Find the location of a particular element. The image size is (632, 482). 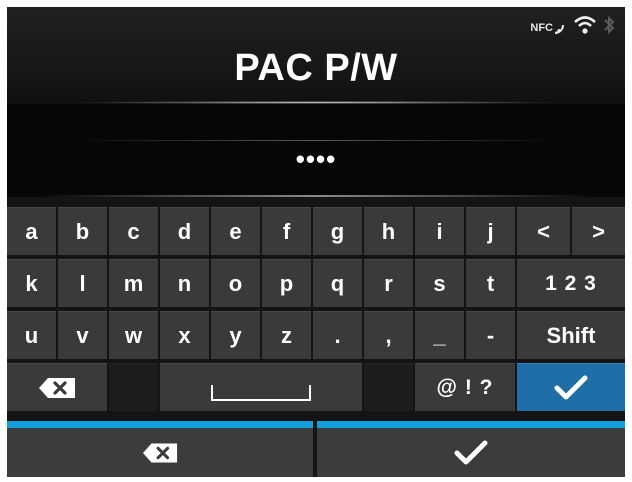

key-l: l is located at coordinates (82, 283).